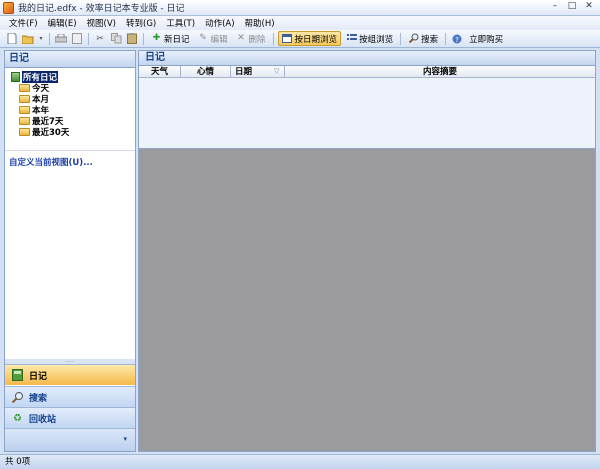 The width and height of the screenshot is (600, 469). Describe the element at coordinates (251, 38) in the screenshot. I see `delete-button: ✕ 删除` at that location.